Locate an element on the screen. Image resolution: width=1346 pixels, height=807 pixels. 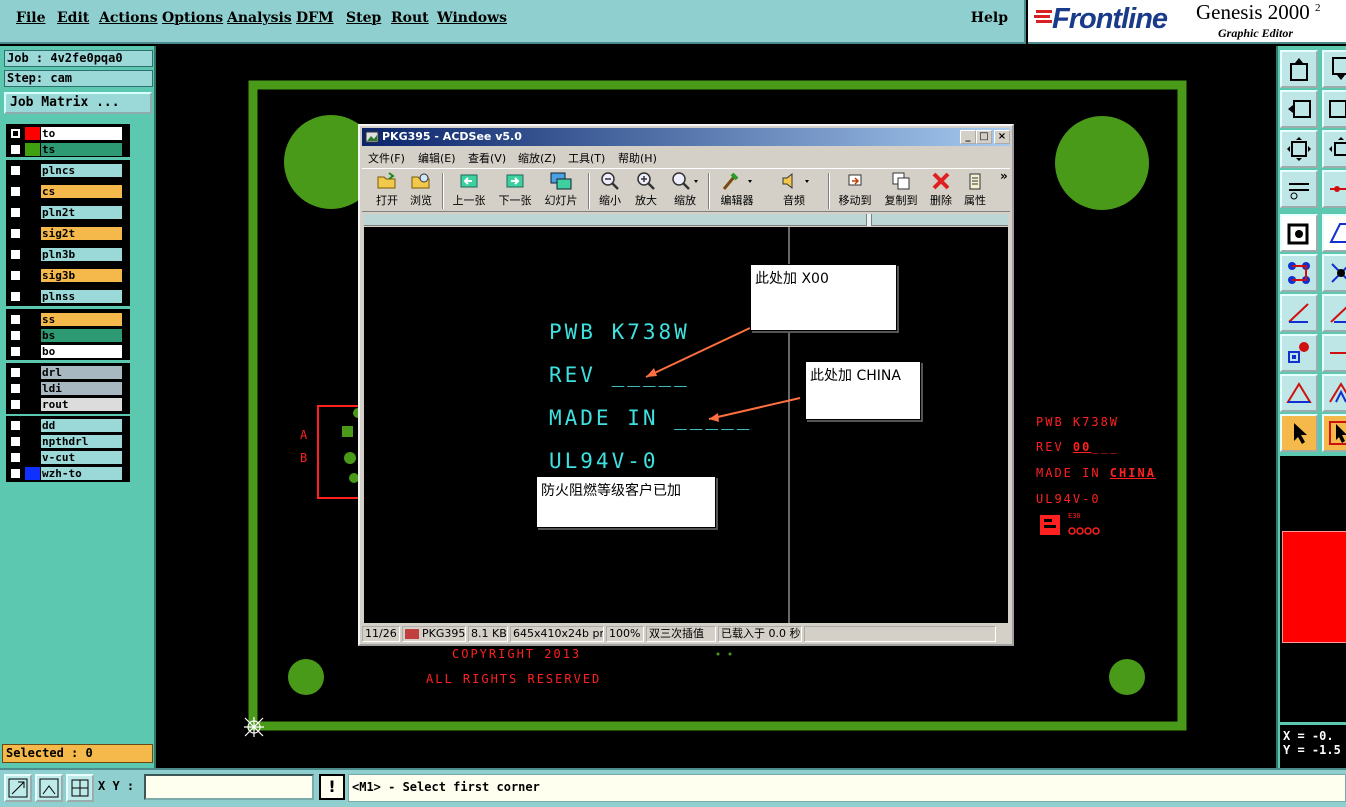
close-button: × is located at coordinates (1002, 137).